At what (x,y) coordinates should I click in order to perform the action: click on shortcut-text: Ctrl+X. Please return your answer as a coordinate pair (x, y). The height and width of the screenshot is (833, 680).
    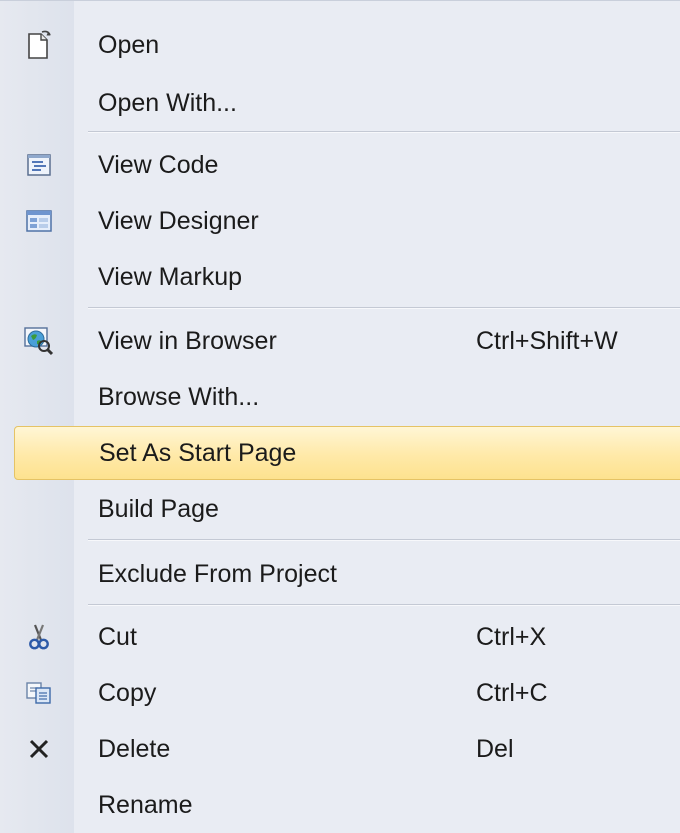
    Looking at the image, I should click on (511, 636).